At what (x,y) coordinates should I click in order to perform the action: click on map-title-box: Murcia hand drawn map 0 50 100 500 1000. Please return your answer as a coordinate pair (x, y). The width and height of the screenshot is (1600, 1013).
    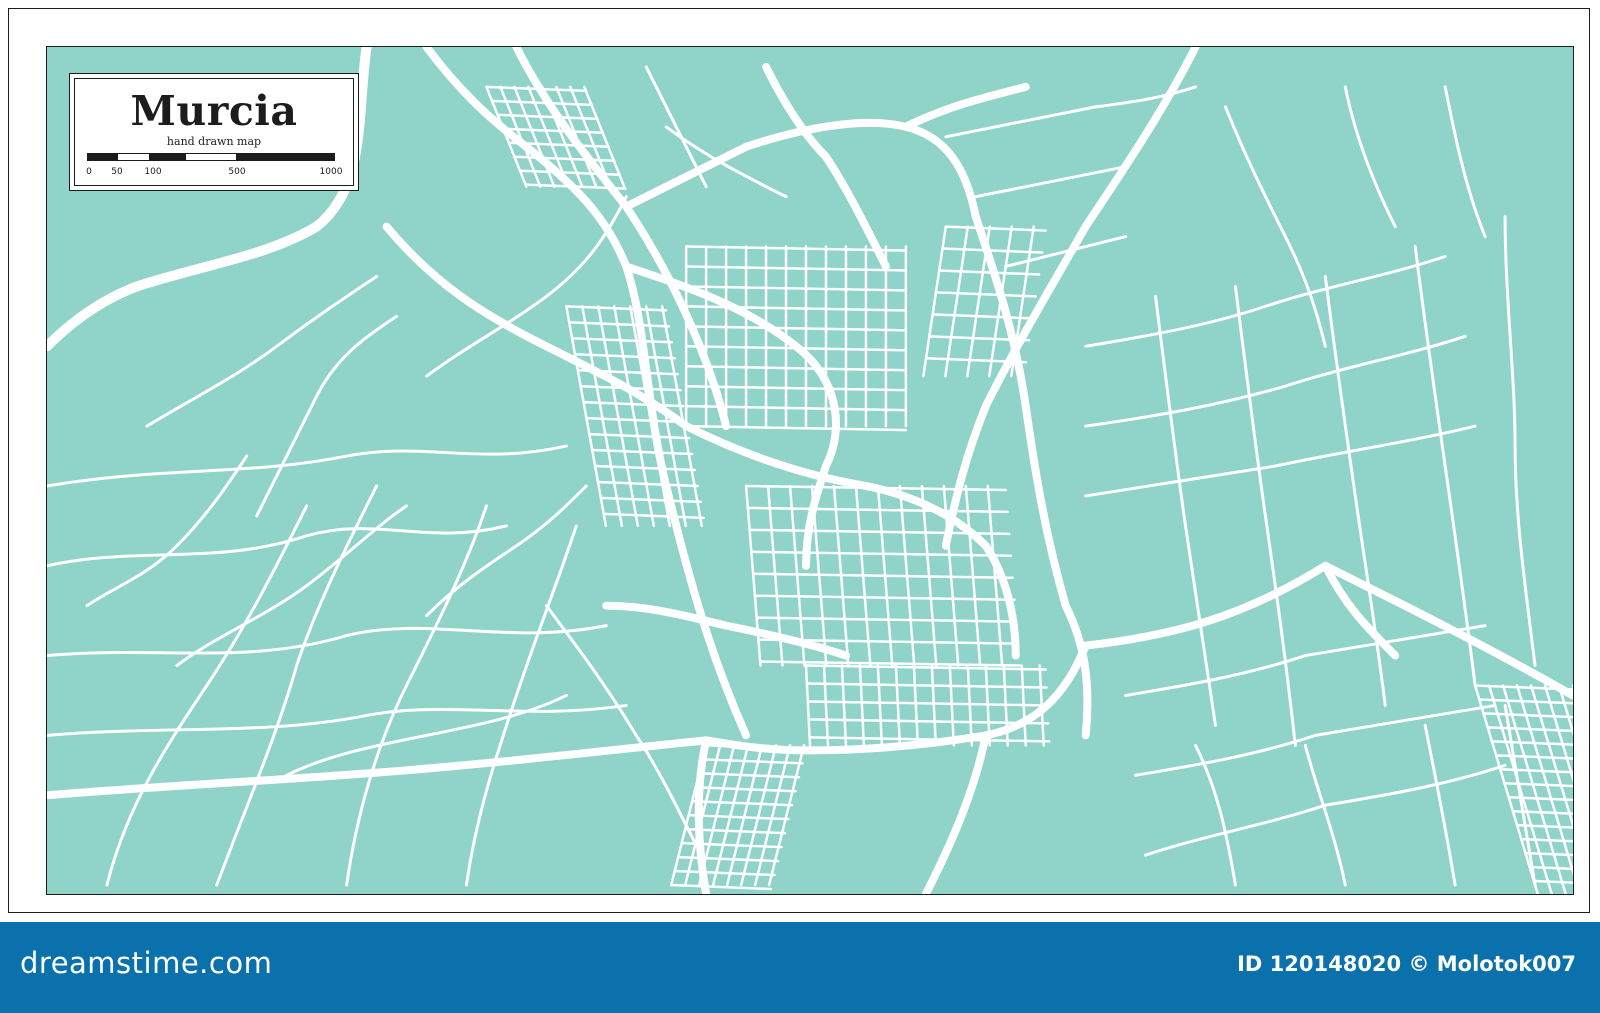
    Looking at the image, I should click on (214, 132).